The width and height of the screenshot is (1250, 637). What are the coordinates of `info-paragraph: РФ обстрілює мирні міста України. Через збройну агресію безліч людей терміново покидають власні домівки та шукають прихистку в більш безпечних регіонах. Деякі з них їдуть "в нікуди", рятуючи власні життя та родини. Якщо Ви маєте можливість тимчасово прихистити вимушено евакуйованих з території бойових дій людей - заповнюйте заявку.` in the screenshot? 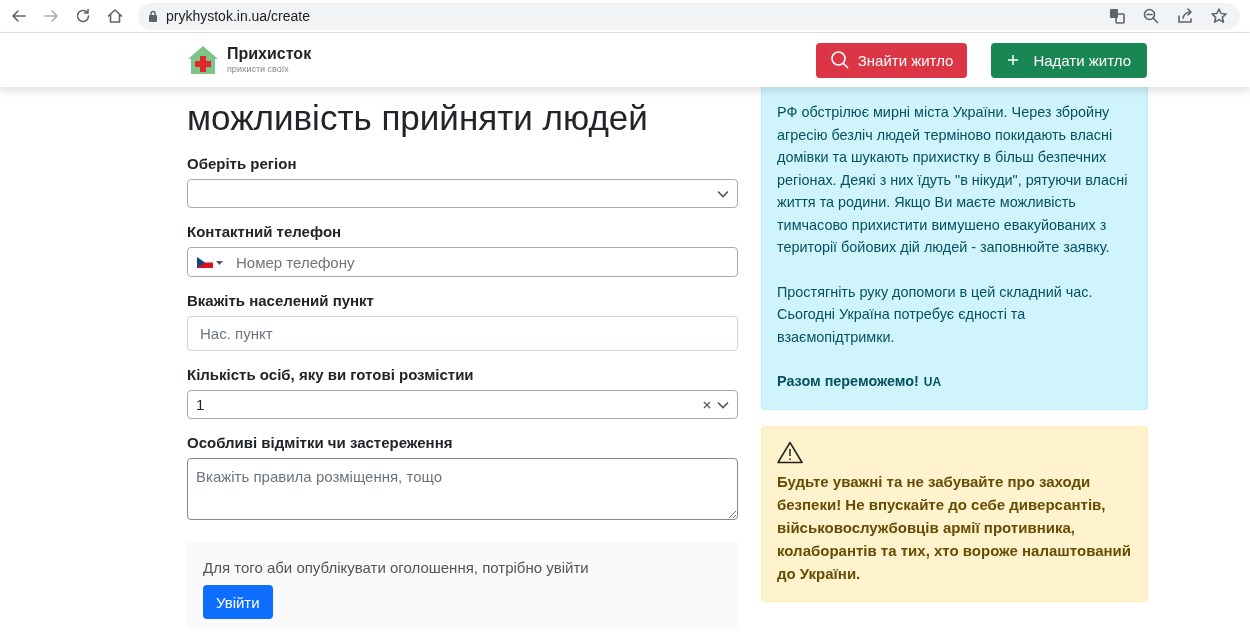 It's located at (953, 180).